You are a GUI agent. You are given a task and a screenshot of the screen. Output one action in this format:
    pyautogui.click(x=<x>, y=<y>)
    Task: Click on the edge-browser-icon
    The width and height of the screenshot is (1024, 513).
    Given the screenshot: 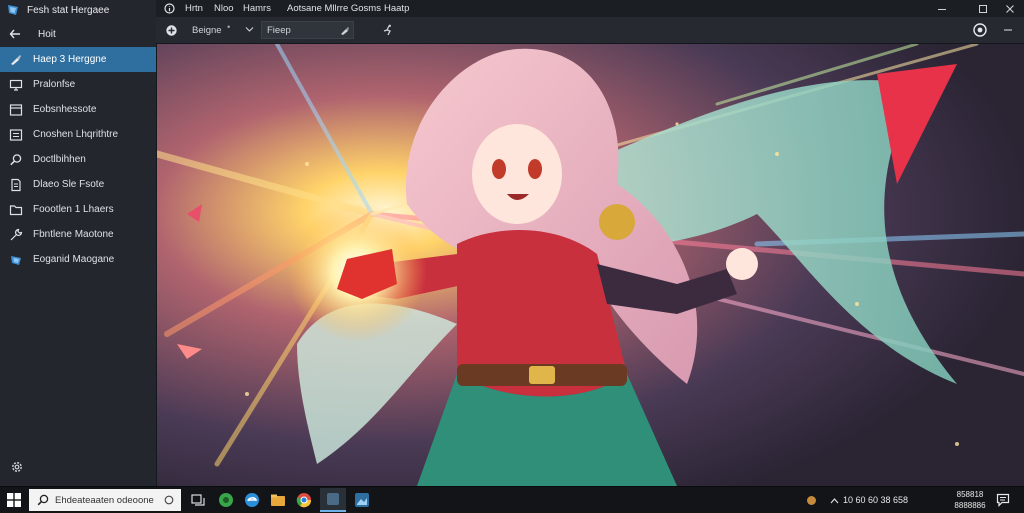 What is the action you would take?
    pyautogui.click(x=252, y=500)
    